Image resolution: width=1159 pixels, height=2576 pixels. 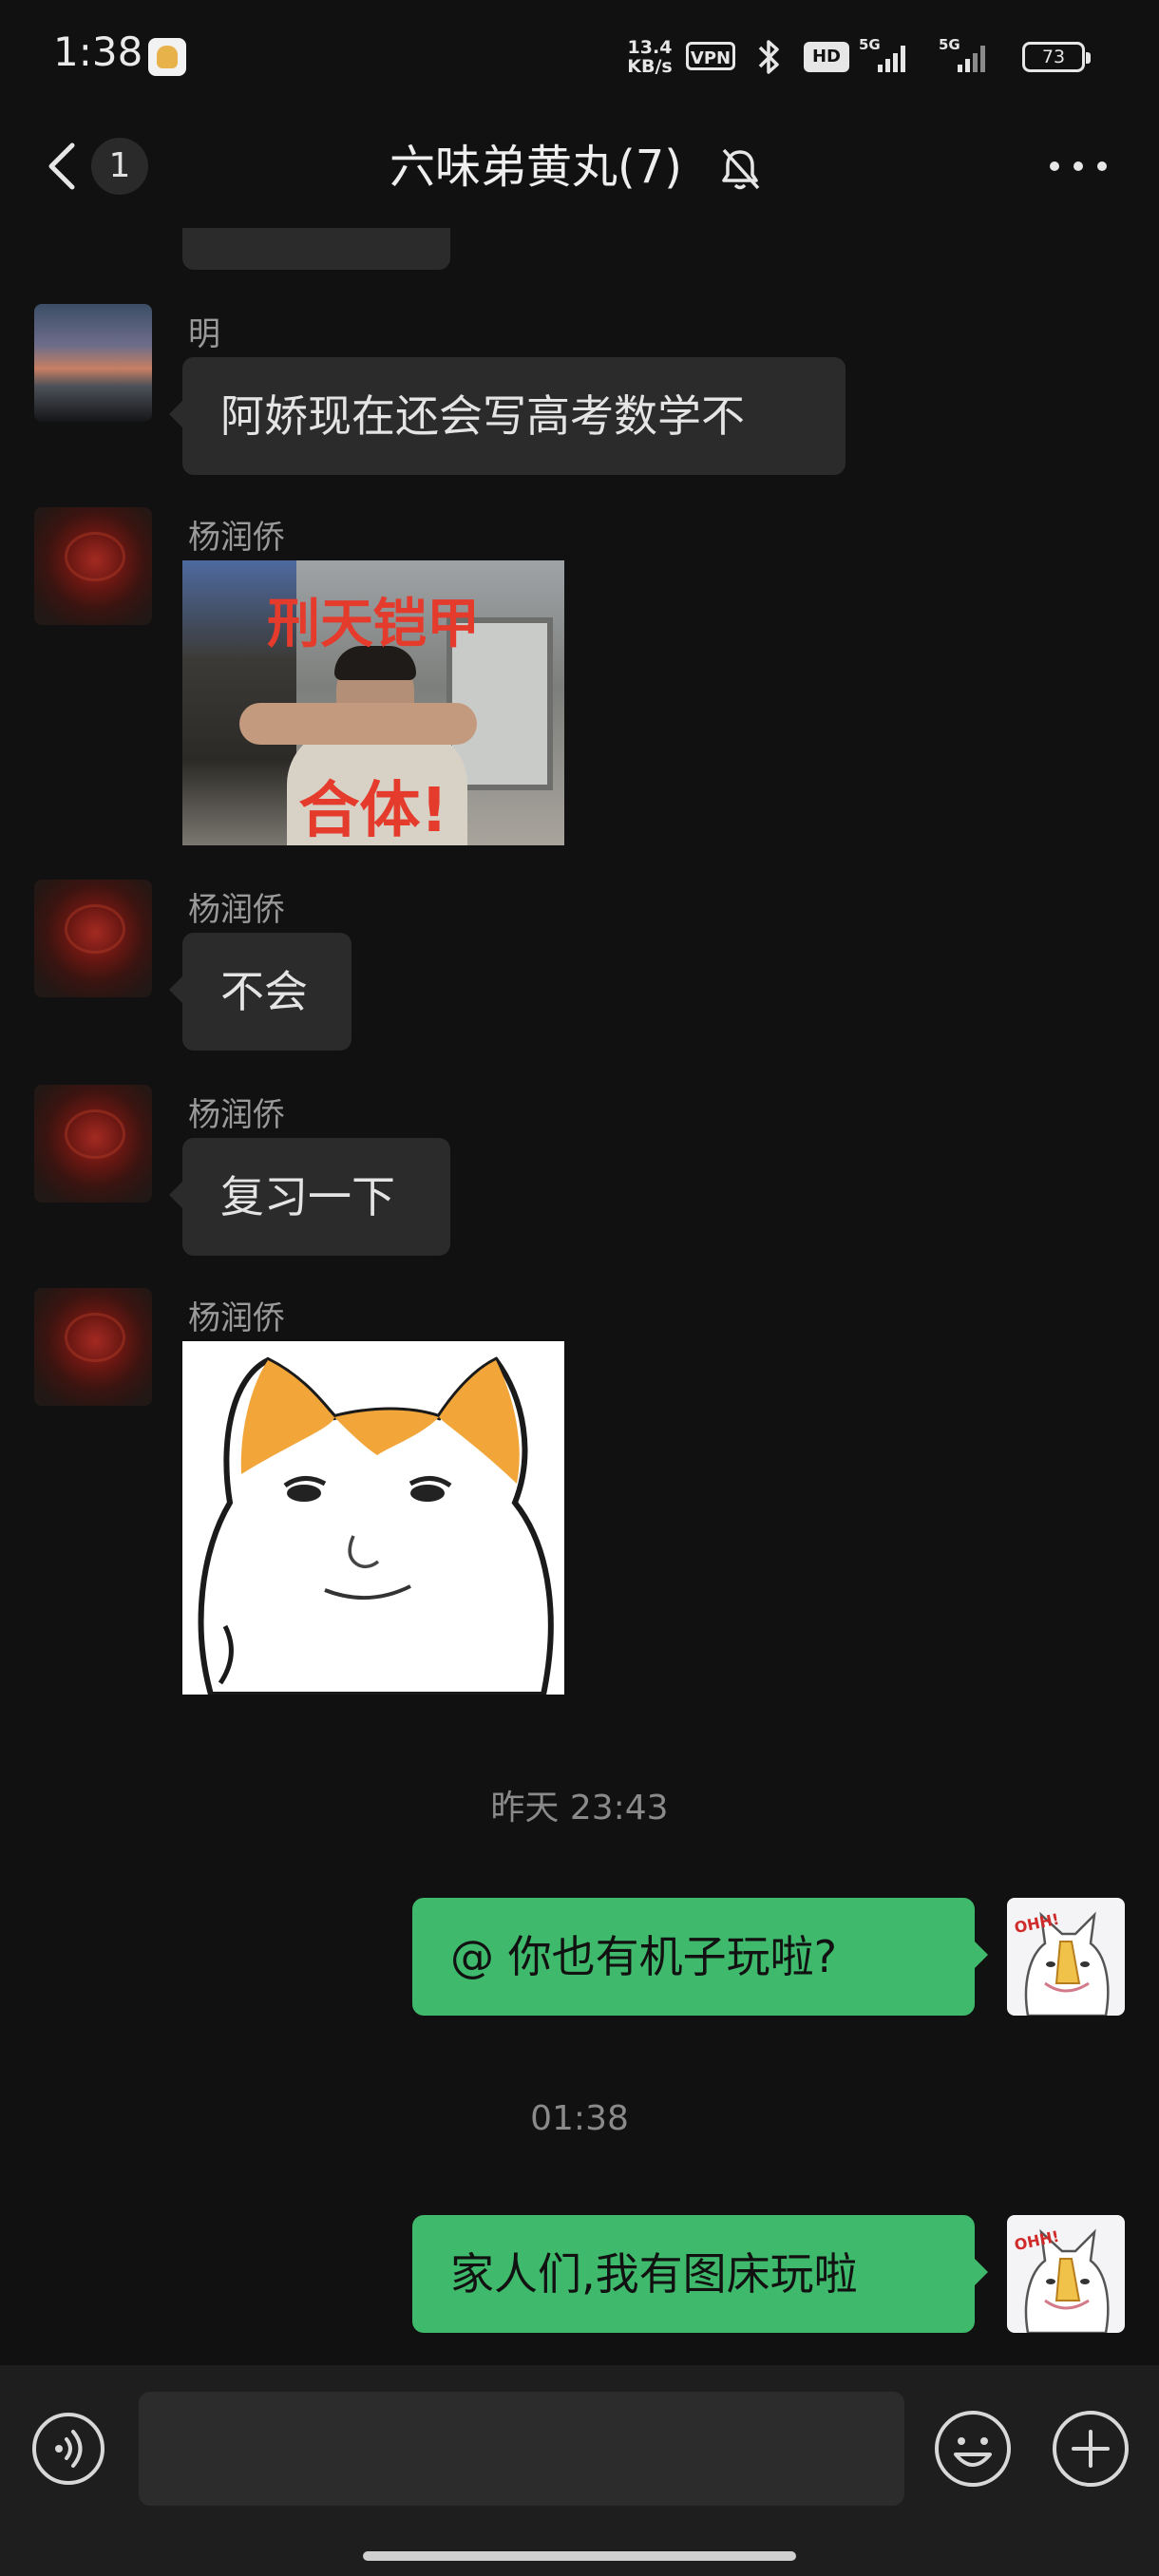 I want to click on message-bubble-partial, so click(x=316, y=249).